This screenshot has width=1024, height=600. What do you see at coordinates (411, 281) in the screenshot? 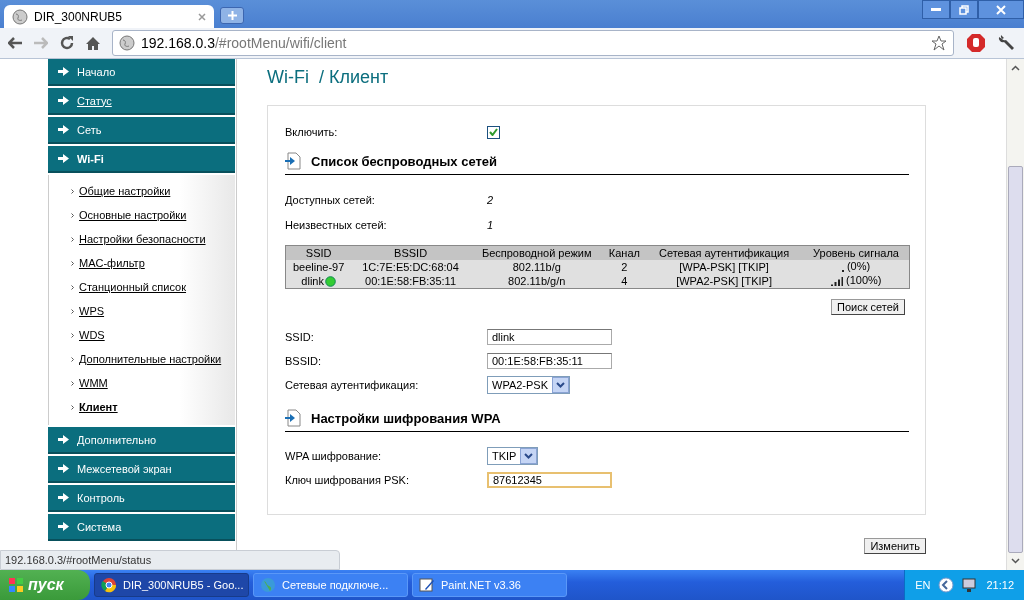
I see `table-cell: 00:1E:58:FB:35:11` at bounding box center [411, 281].